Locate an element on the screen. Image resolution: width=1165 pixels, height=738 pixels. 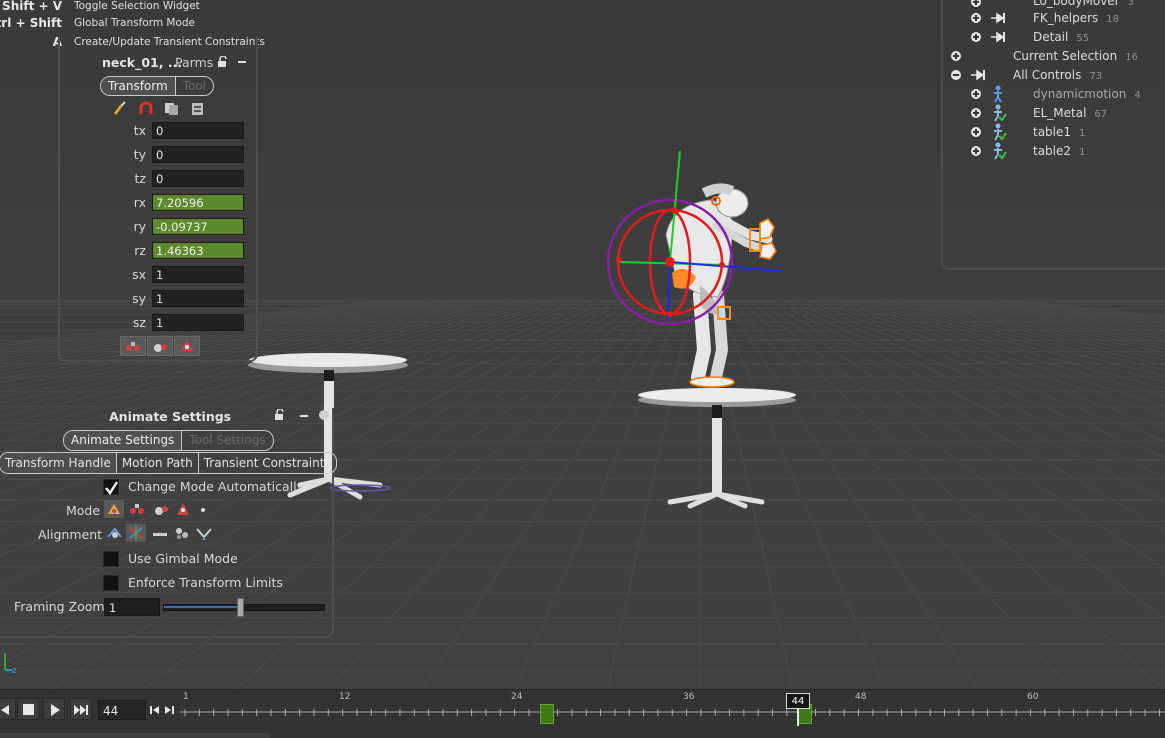
slider-fill is located at coordinates (202, 607).